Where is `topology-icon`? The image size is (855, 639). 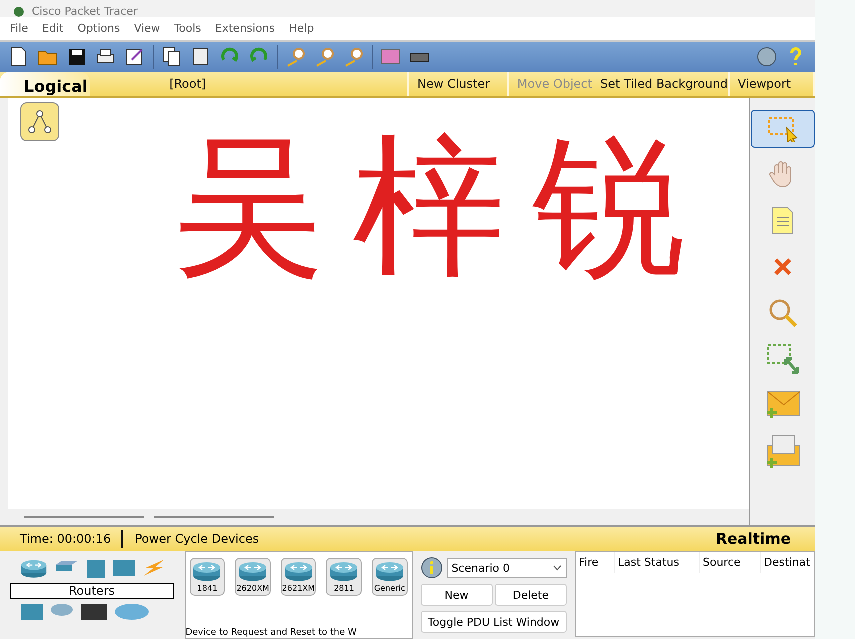
topology-icon is located at coordinates (40, 122).